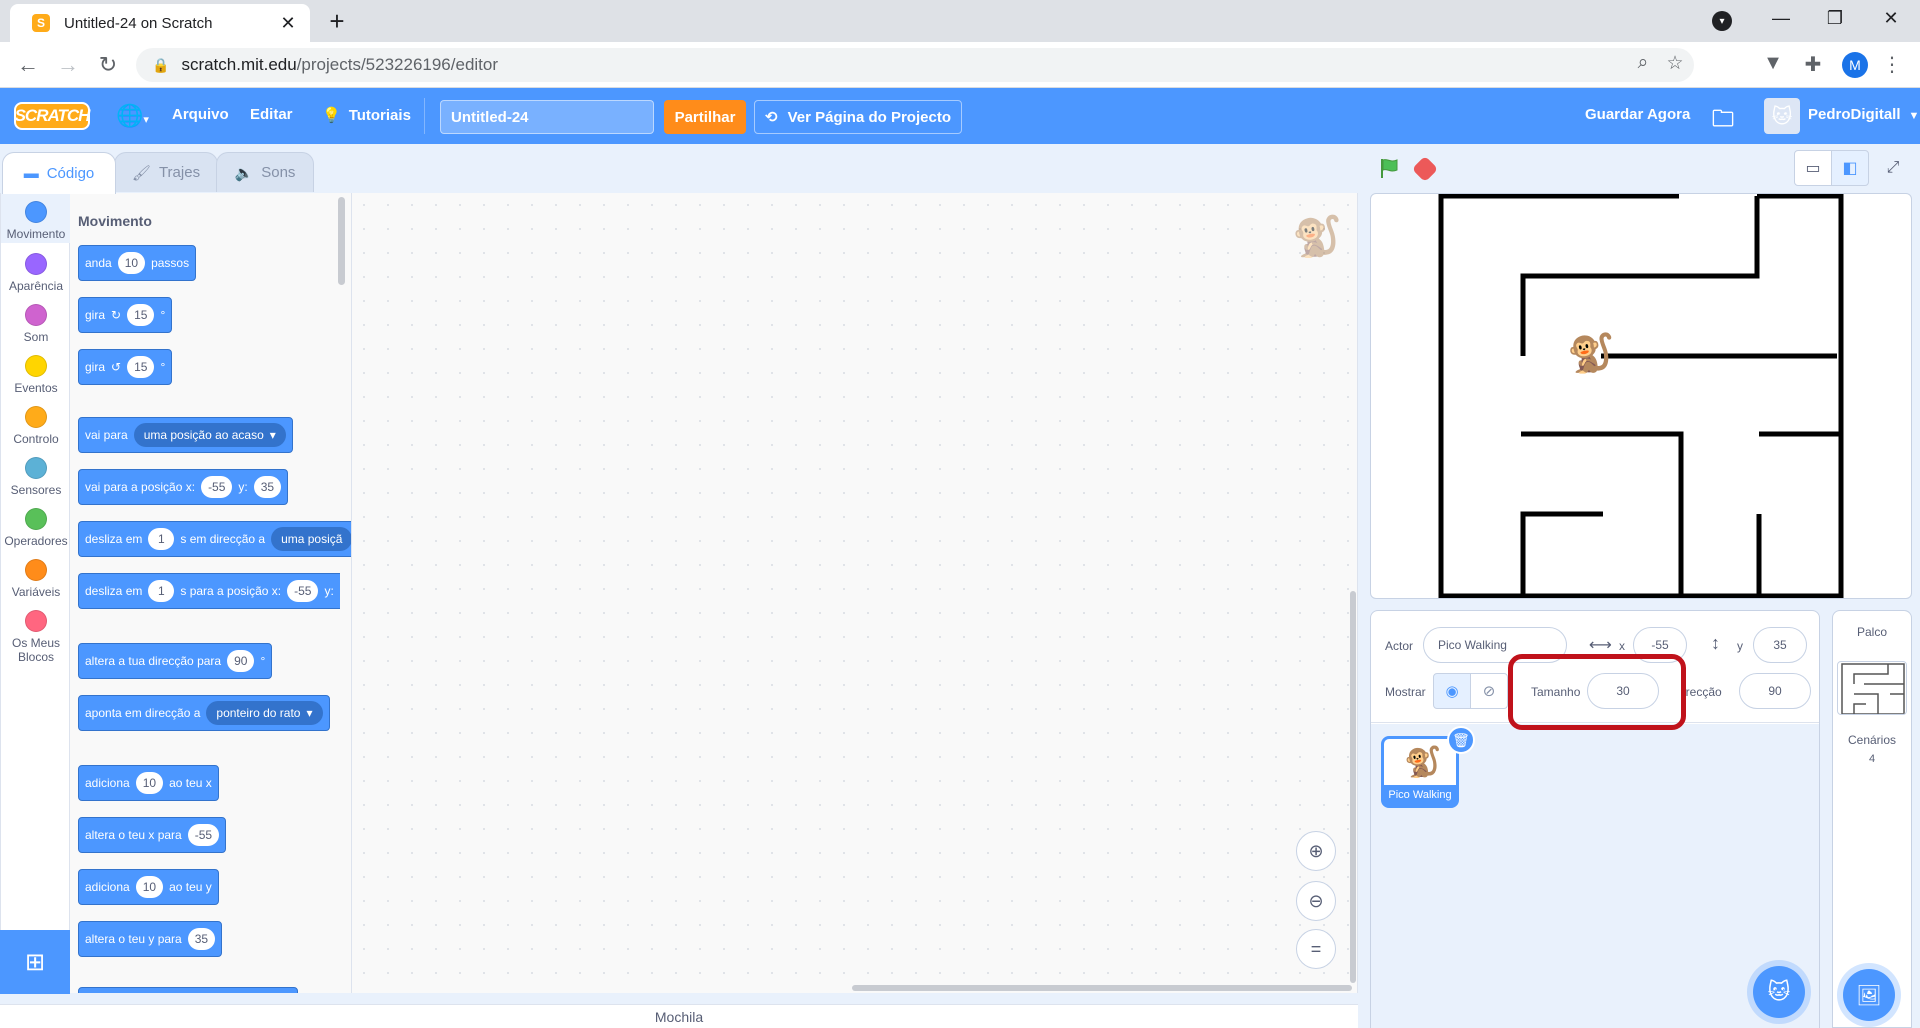  What do you see at coordinates (150, 939) in the screenshot?
I see `block-set-y: altera o teu y para 35` at bounding box center [150, 939].